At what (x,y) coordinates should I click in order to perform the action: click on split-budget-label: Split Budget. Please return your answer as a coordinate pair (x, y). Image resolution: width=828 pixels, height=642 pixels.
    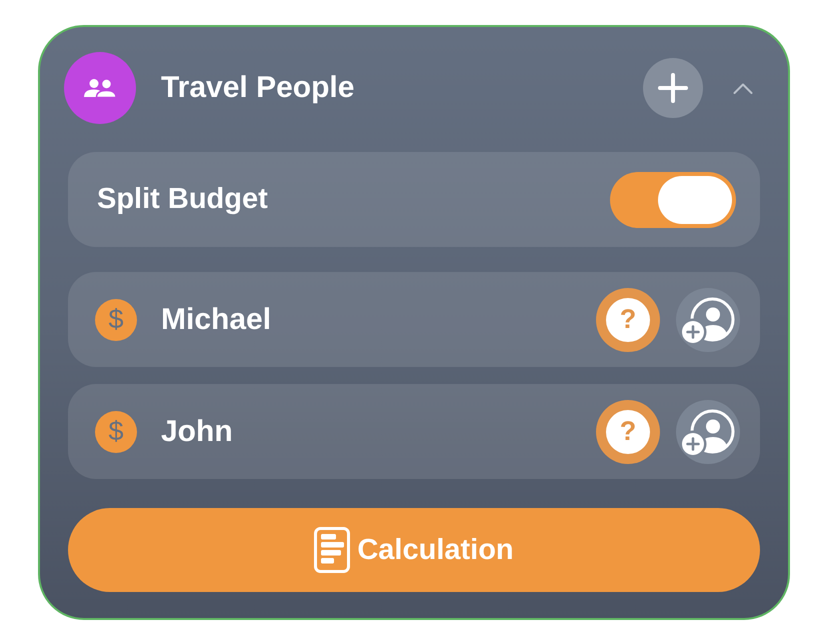
    Looking at the image, I should click on (182, 199).